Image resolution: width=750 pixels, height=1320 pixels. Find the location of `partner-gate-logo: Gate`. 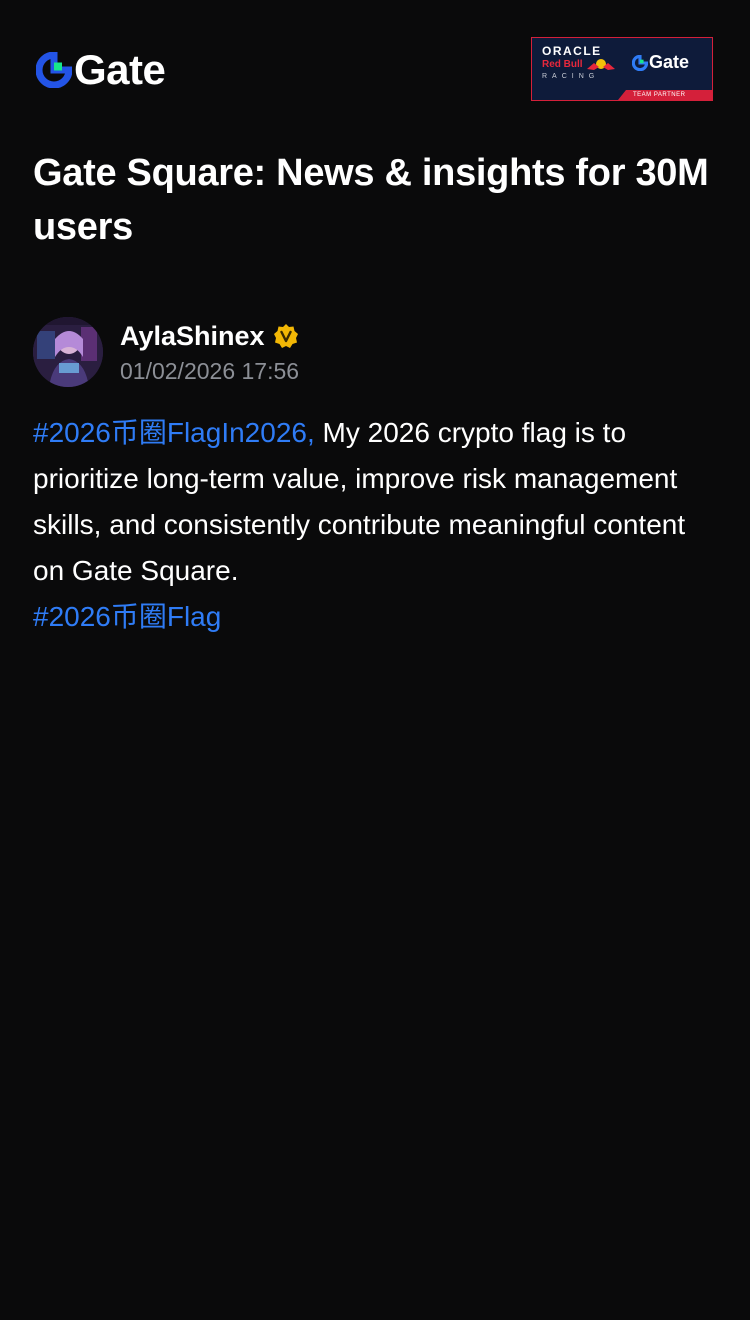

partner-gate-logo: Gate is located at coordinates (660, 62).